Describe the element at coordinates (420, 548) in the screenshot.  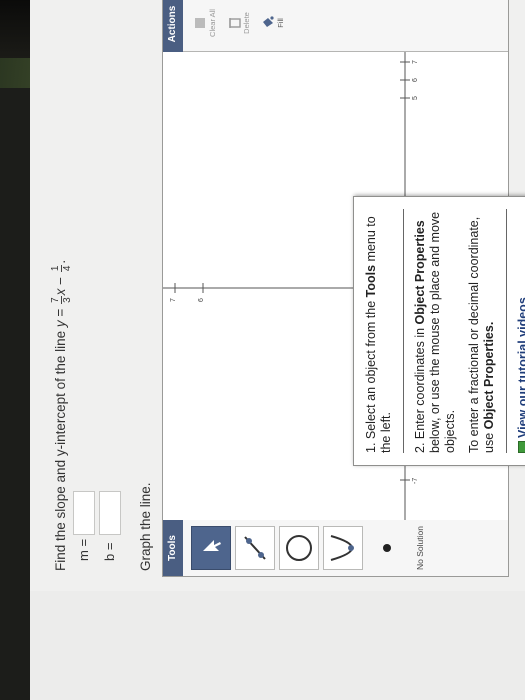
I see `no-solution-button: No Solution` at that location.